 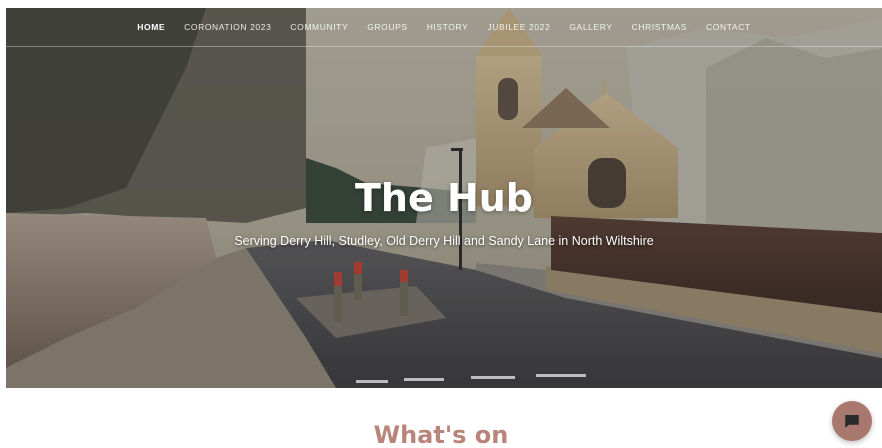 What do you see at coordinates (447, 27) in the screenshot?
I see `nav-item-history: HISTORY` at bounding box center [447, 27].